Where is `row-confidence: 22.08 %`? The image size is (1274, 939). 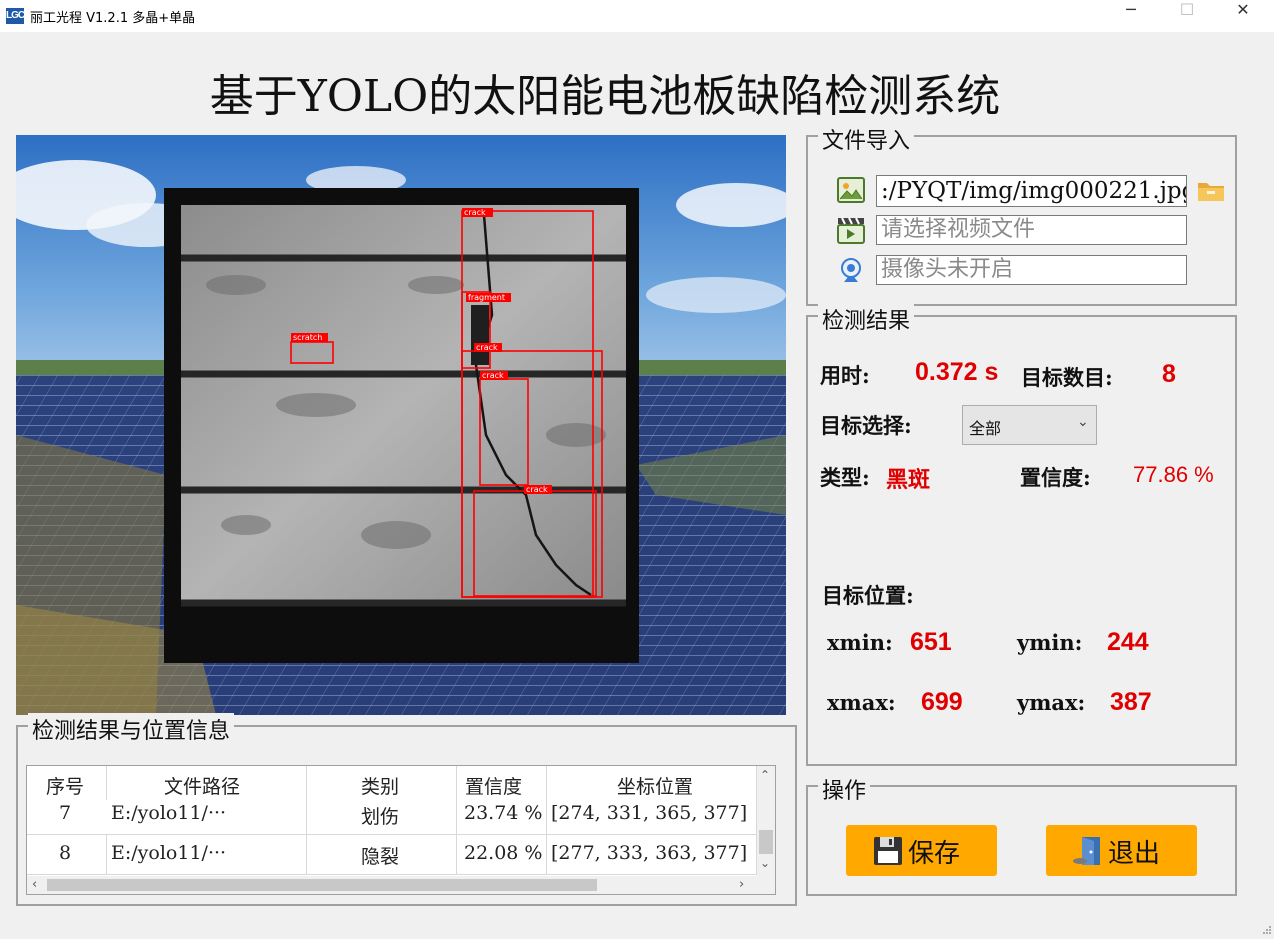 row-confidence: 22.08 % is located at coordinates (503, 853).